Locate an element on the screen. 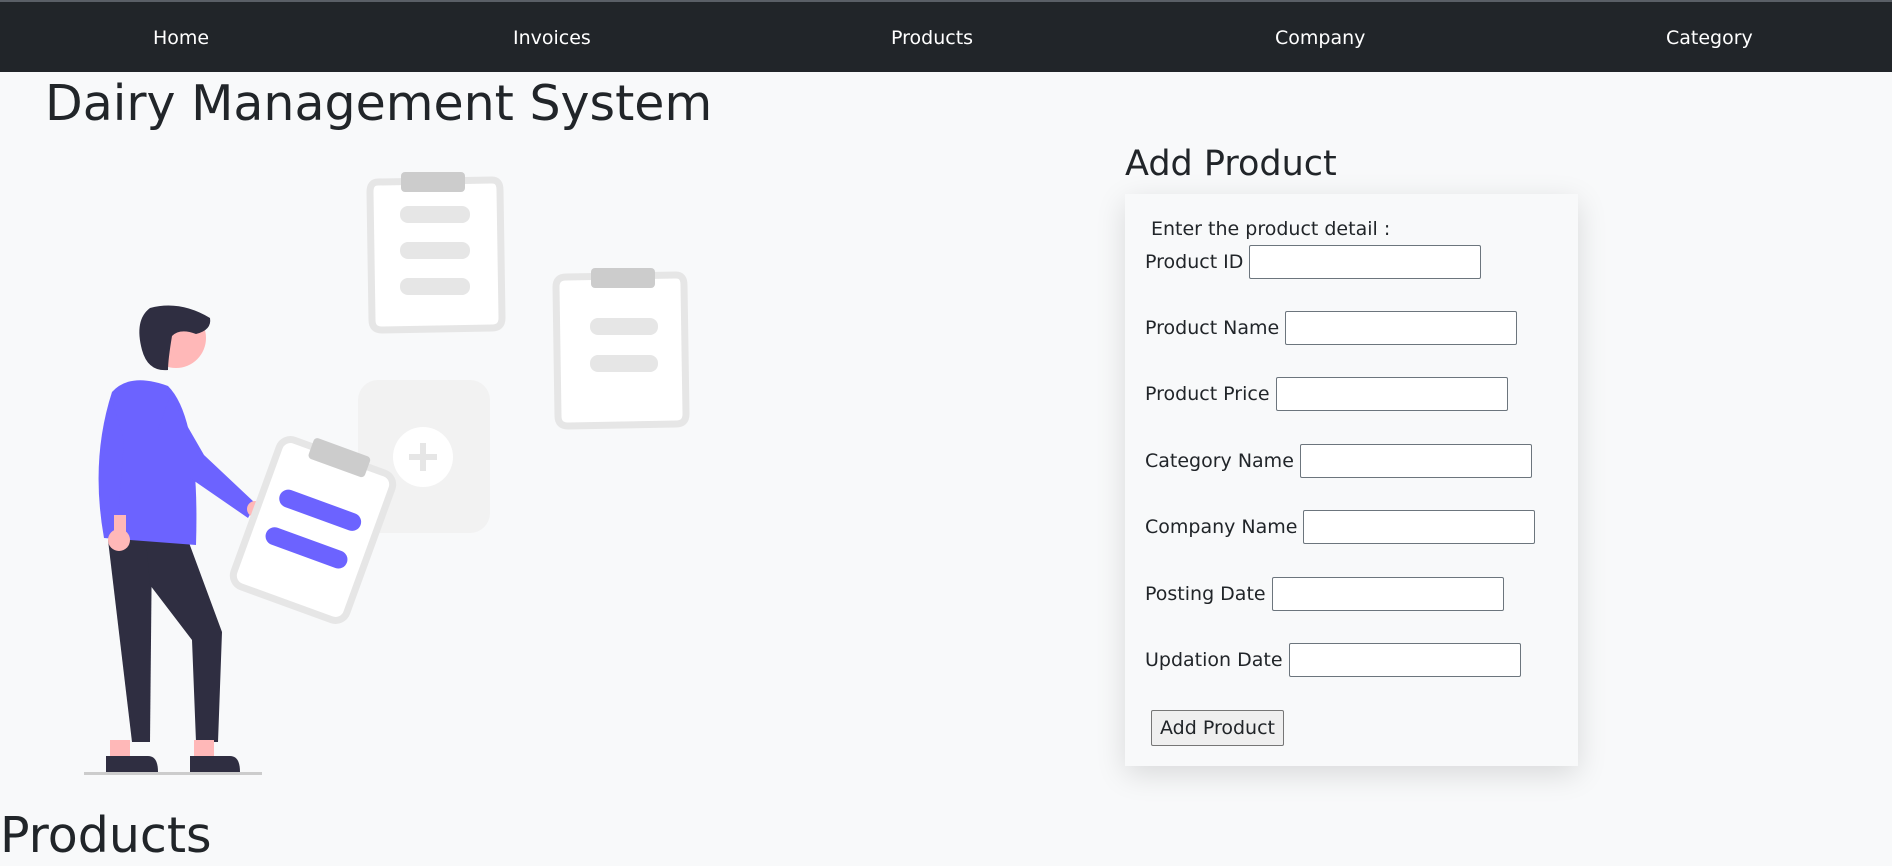 This screenshot has height=866, width=1892. posting-date-input is located at coordinates (1387, 594).